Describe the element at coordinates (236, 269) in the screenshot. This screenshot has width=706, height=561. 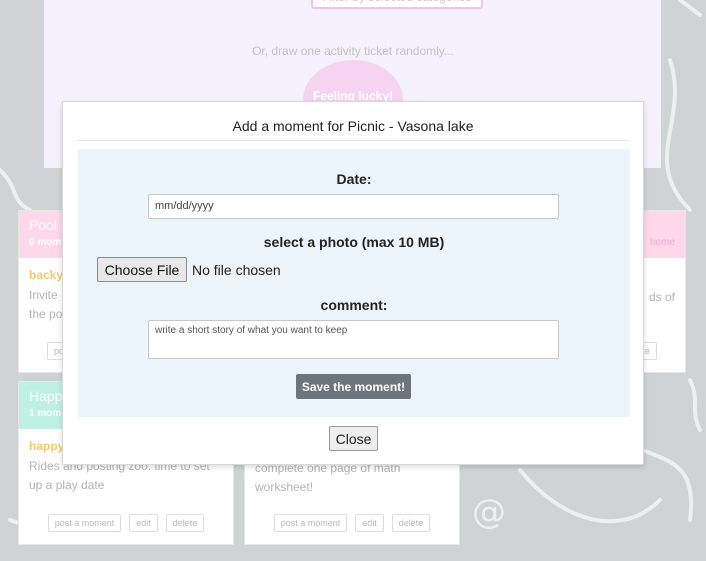
I see `file-status: No file chosen` at that location.